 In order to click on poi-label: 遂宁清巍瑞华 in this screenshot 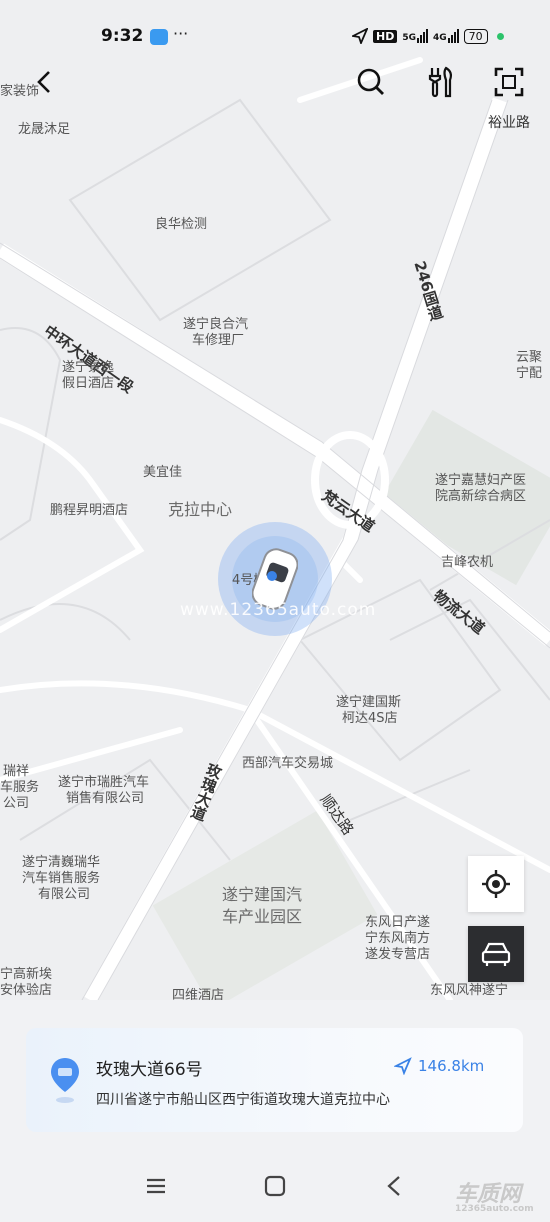, I will do `click(61, 862)`.